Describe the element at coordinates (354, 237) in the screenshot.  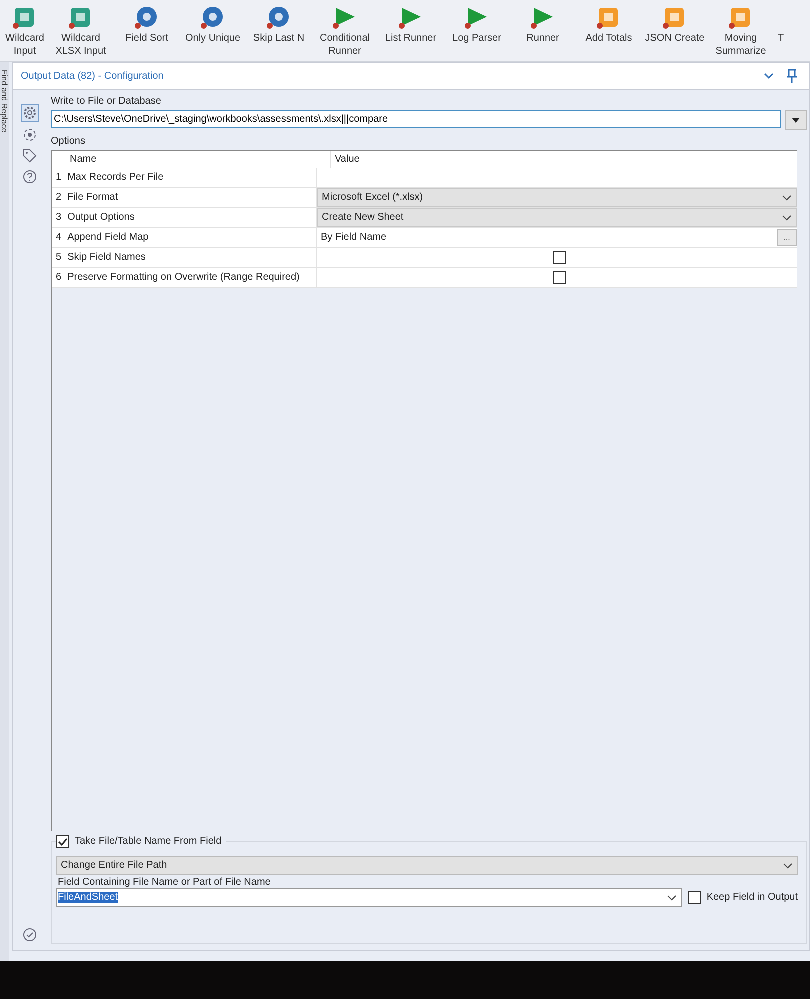
I see `table-cell-text: By Field Name` at that location.